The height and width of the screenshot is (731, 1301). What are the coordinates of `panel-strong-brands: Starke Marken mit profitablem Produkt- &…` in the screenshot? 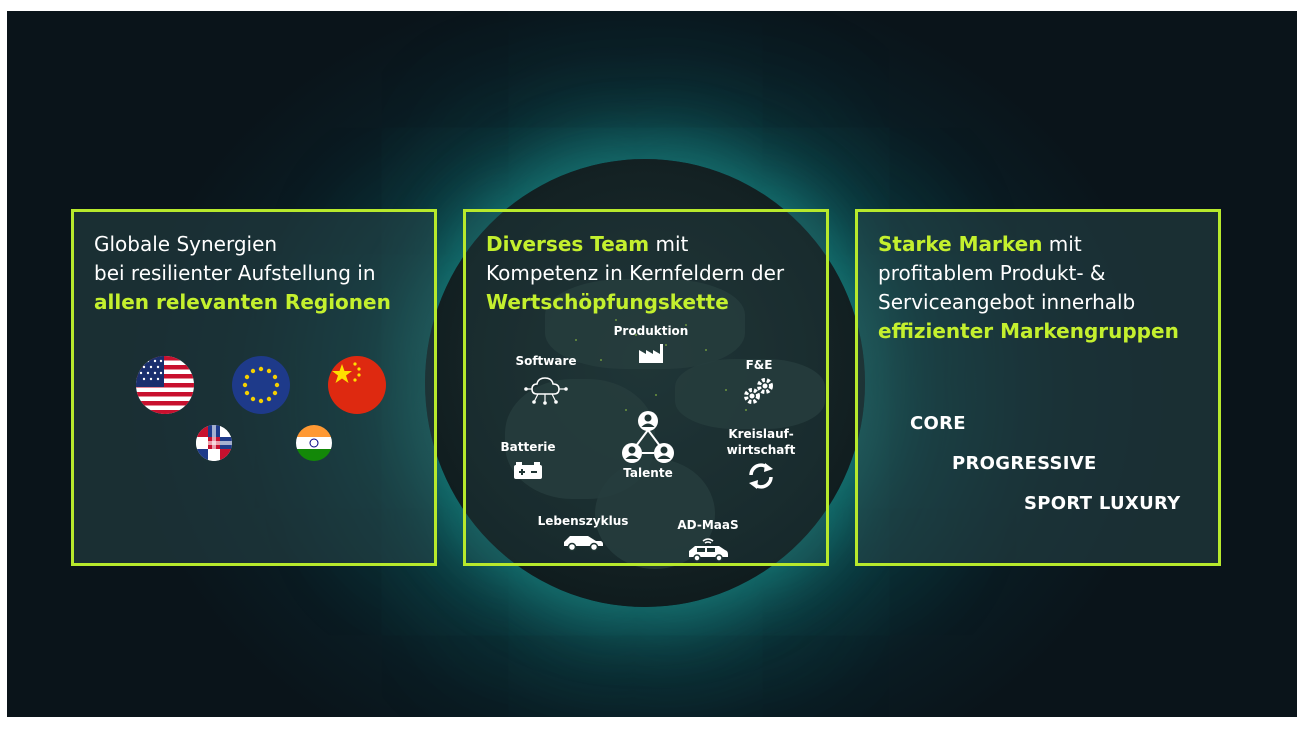 It's located at (1038, 387).